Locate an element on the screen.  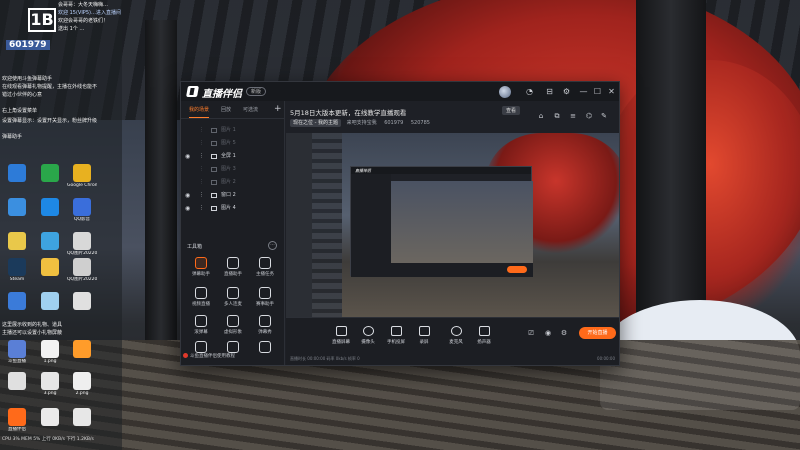
scene-item: ⋮ 图片 3 is located at coordinates (233, 169).